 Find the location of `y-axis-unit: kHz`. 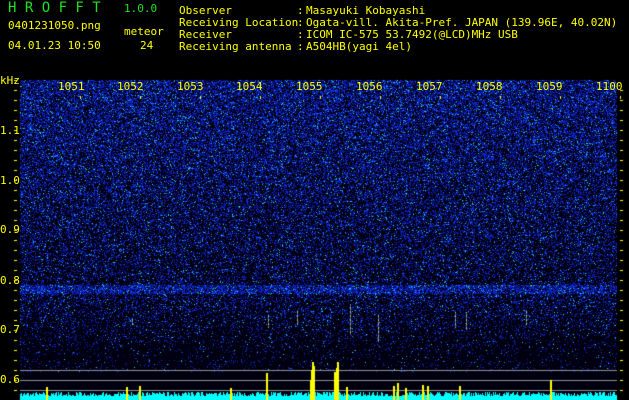

y-axis-unit: kHz is located at coordinates (10, 80).